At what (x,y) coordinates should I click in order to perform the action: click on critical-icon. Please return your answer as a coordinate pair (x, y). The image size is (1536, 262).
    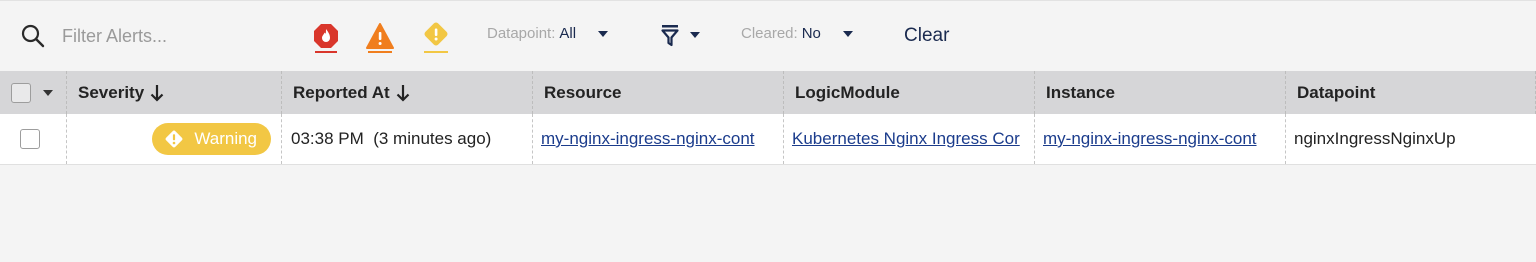
    Looking at the image, I should click on (326, 38).